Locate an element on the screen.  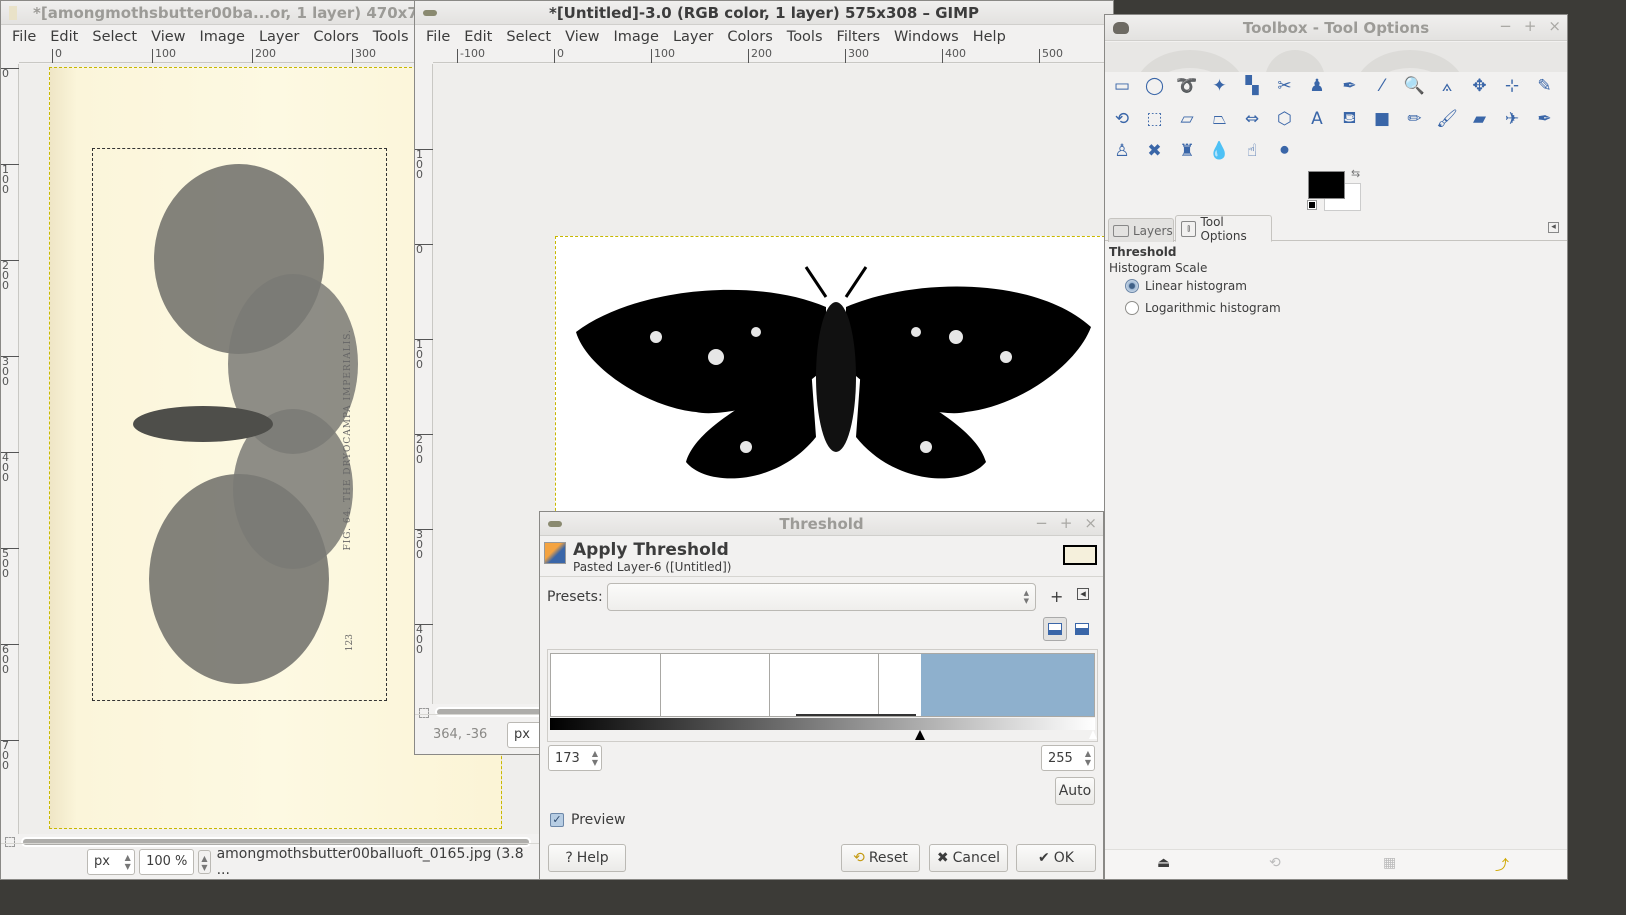
left-menu-image: Image is located at coordinates (222, 37).